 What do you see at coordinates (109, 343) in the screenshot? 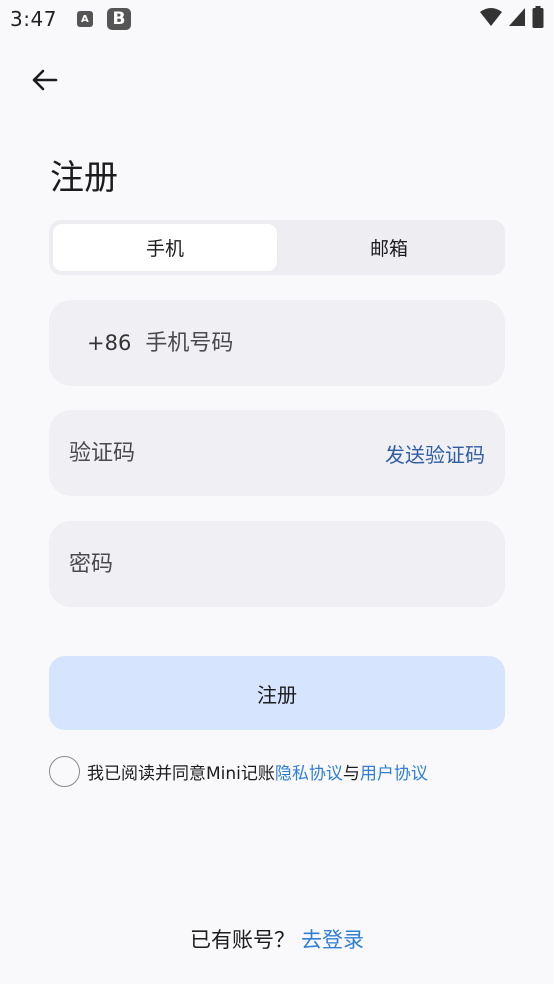
I see `country-code: +86` at bounding box center [109, 343].